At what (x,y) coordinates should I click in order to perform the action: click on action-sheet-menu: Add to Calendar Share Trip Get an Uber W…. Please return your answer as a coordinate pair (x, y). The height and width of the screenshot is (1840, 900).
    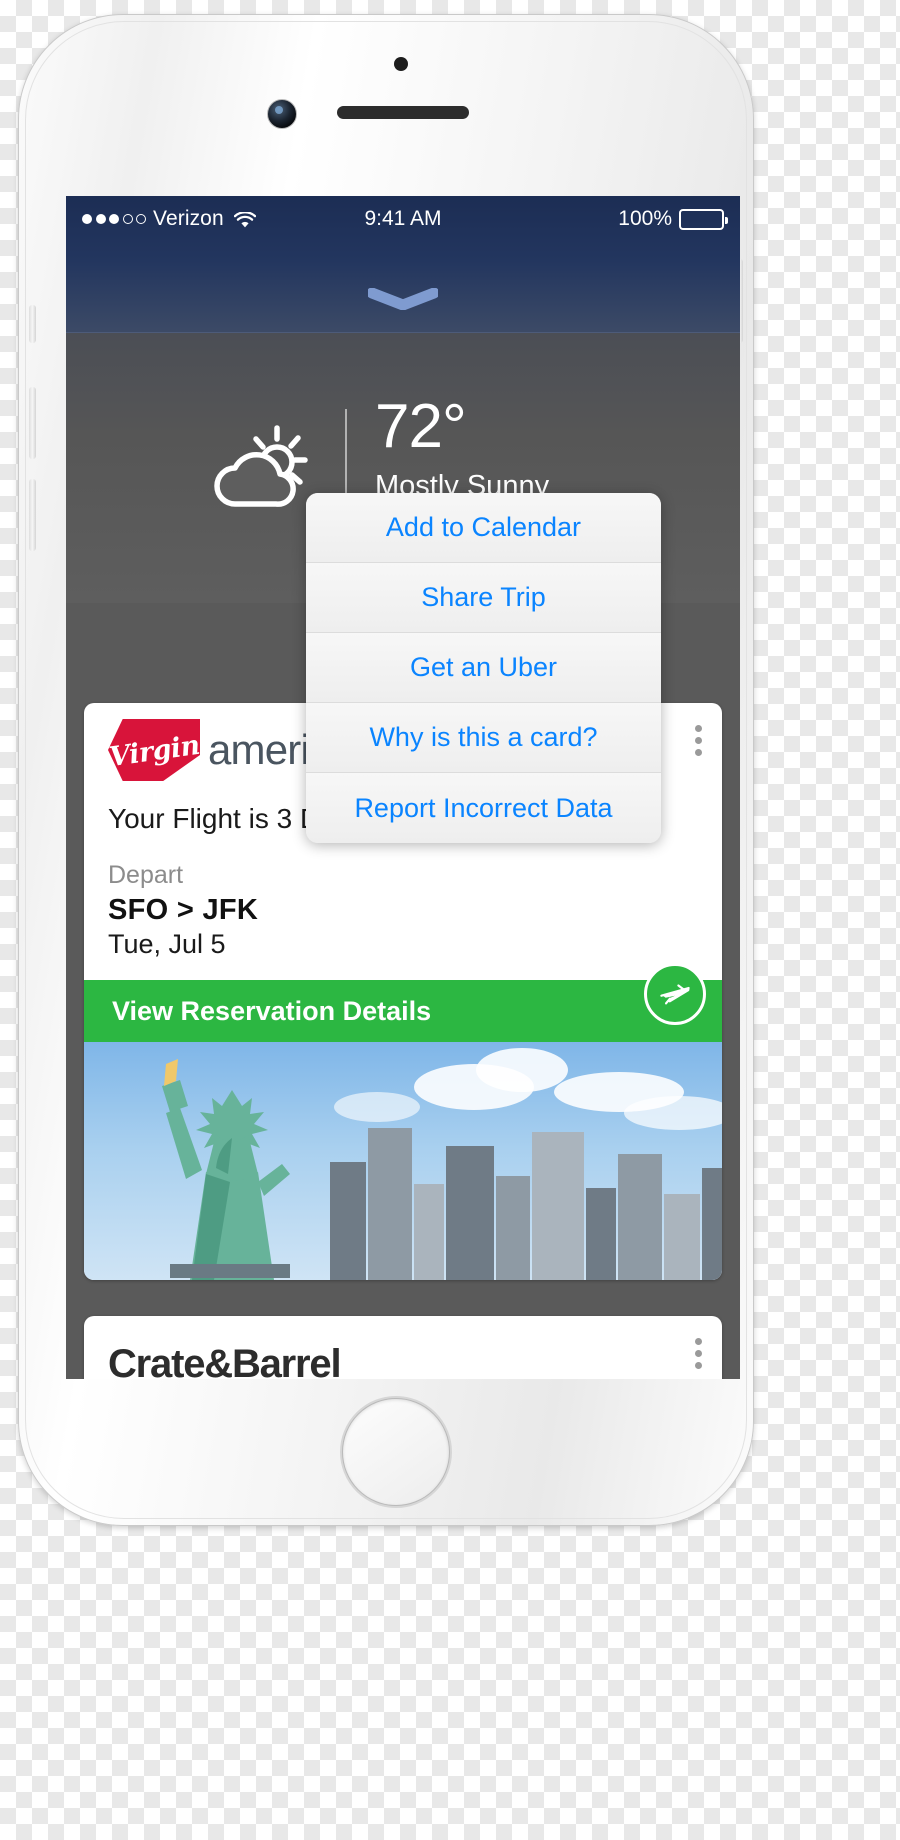
    Looking at the image, I should click on (483, 668).